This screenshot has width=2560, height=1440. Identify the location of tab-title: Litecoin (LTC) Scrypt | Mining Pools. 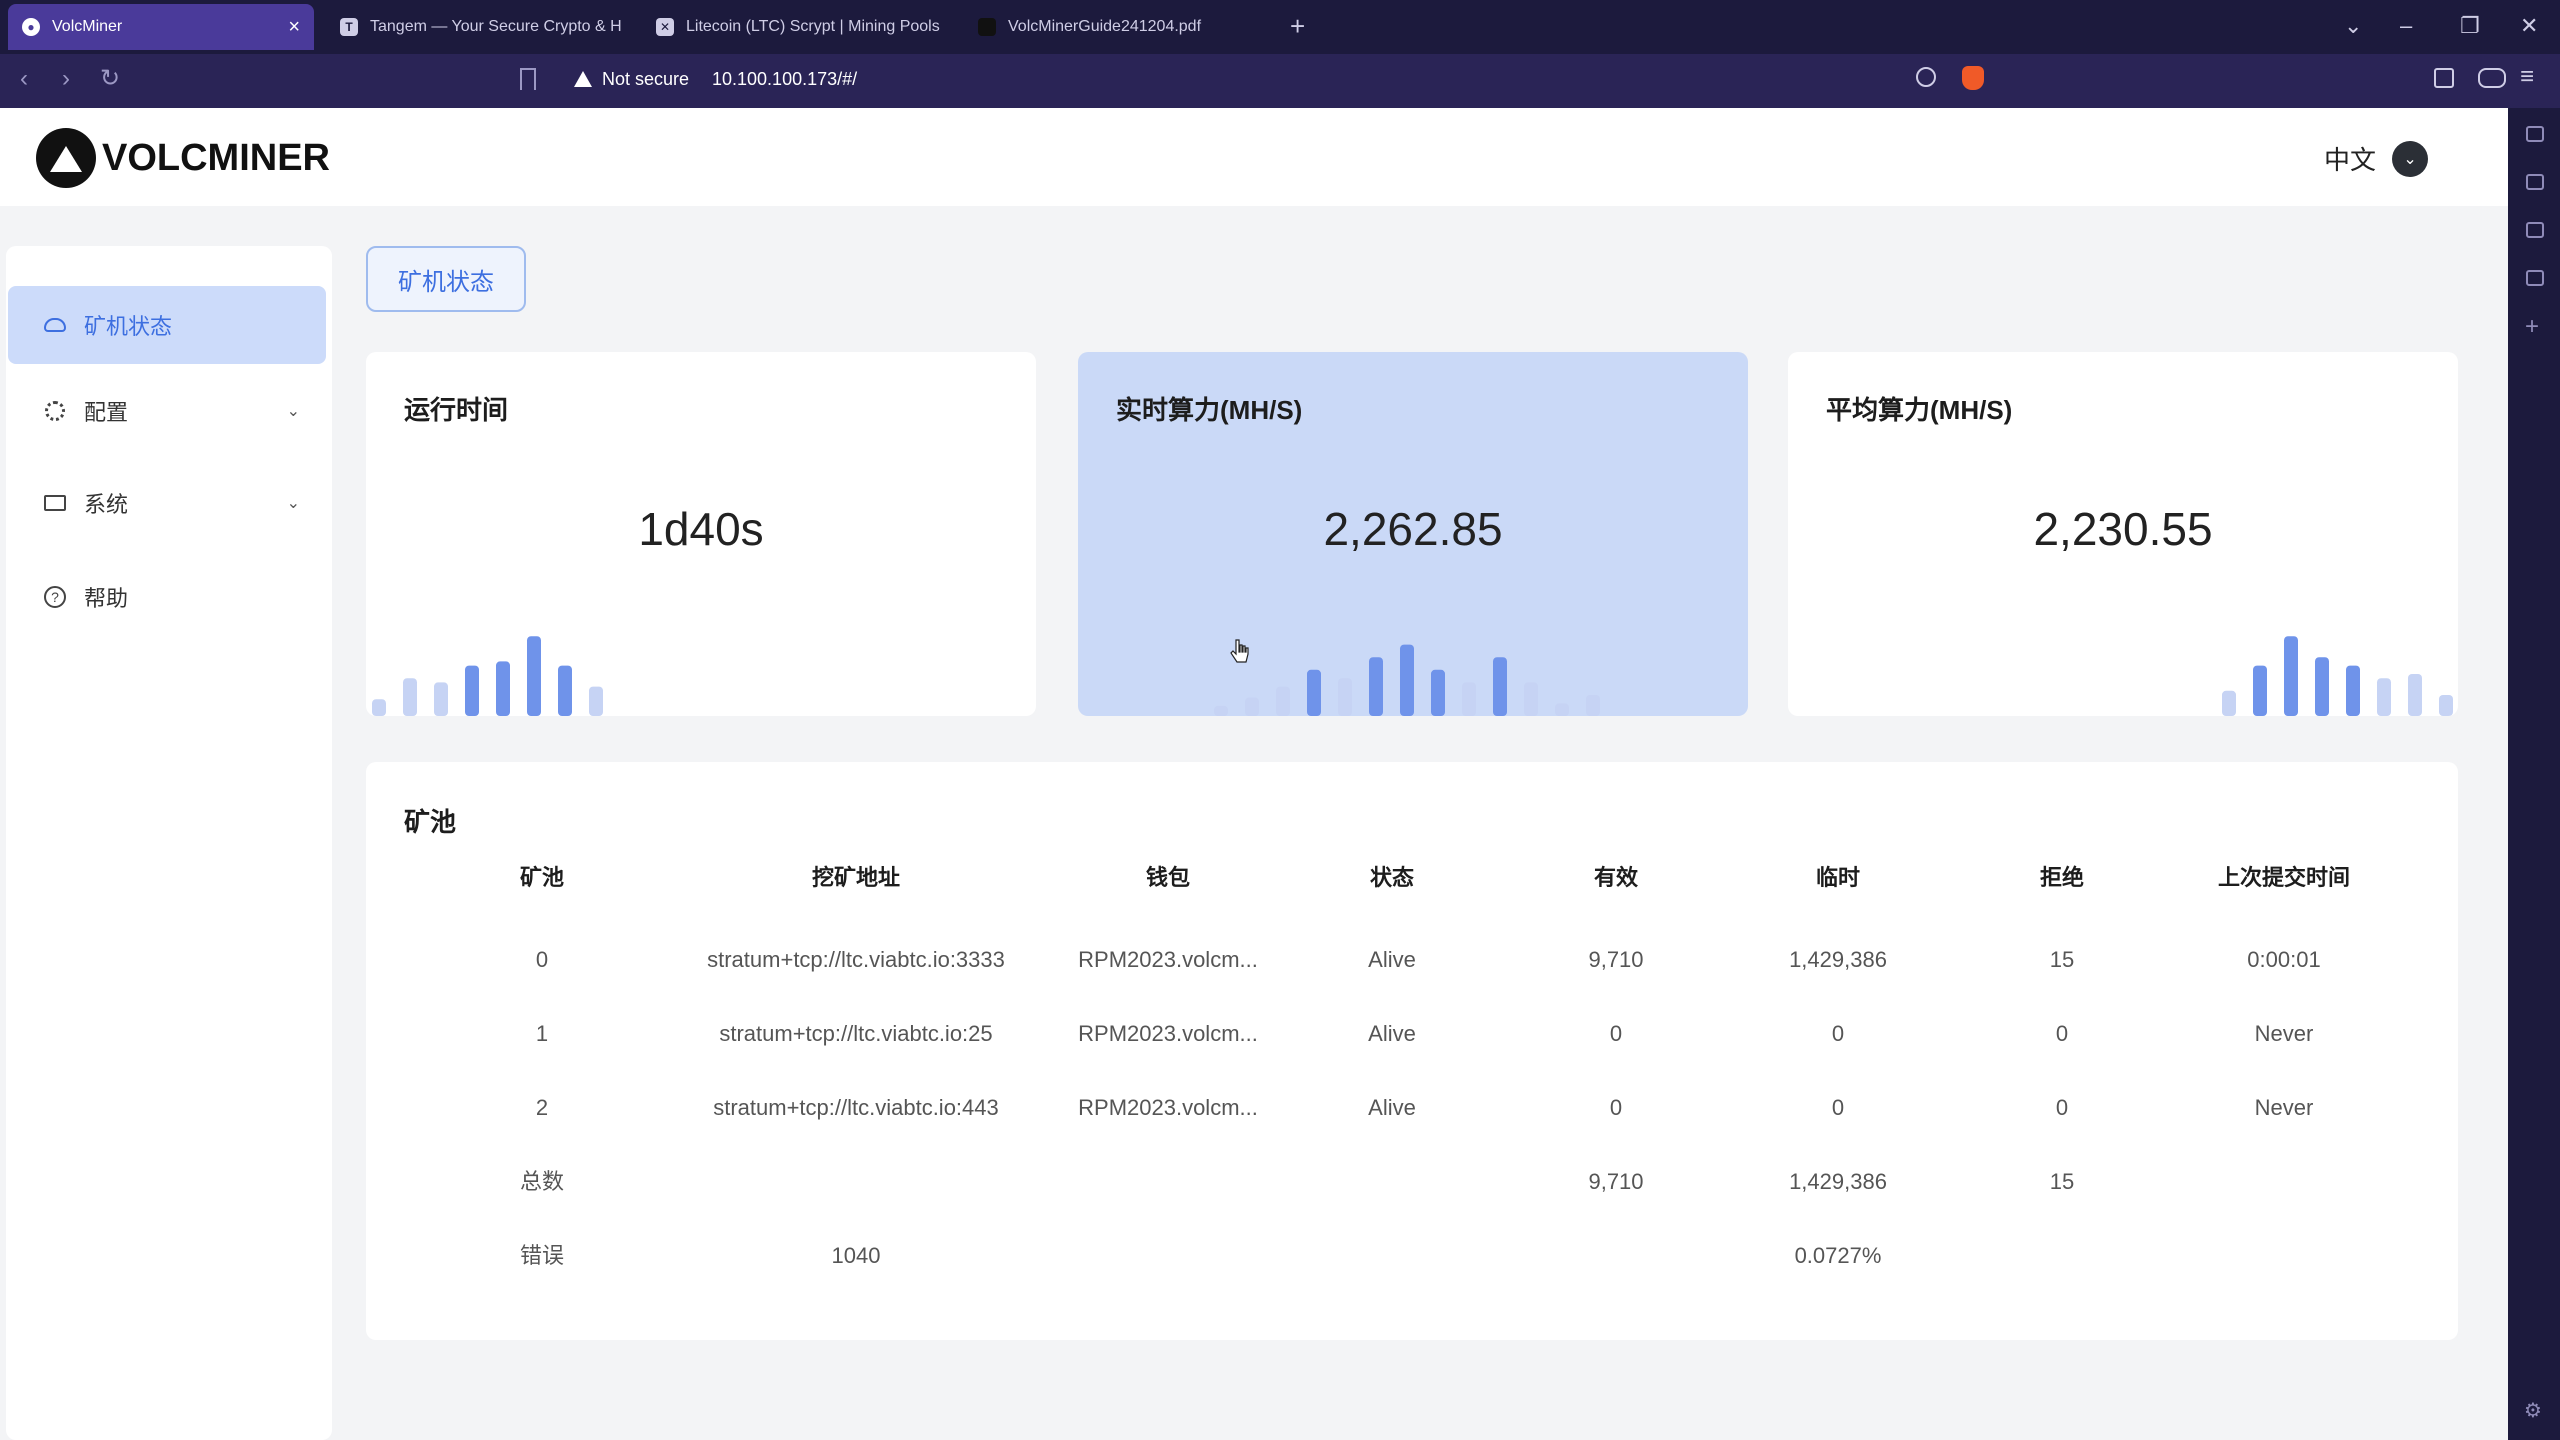
(813, 26).